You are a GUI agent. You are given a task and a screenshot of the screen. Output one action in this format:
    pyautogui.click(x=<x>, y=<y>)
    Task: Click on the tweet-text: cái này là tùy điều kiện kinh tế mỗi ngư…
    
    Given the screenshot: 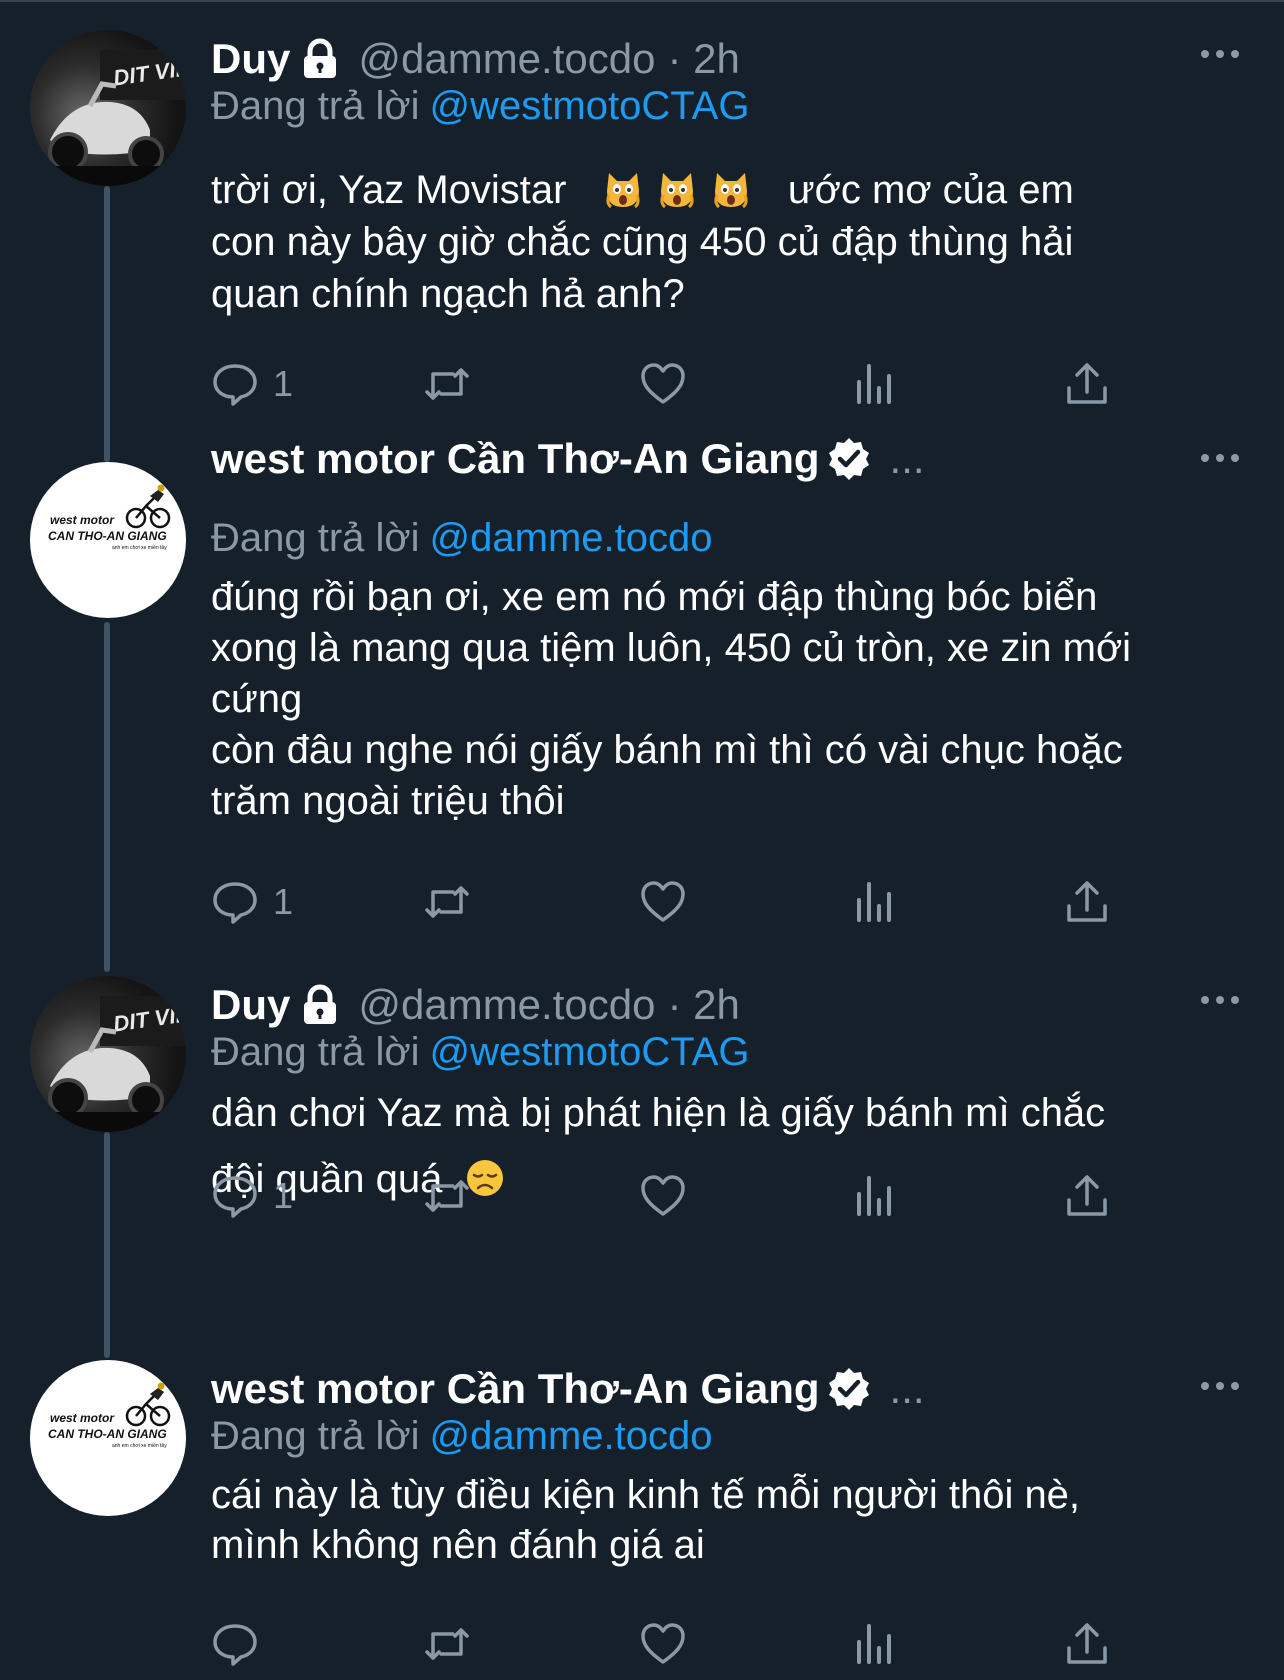 What is the action you would take?
    pyautogui.click(x=646, y=1520)
    